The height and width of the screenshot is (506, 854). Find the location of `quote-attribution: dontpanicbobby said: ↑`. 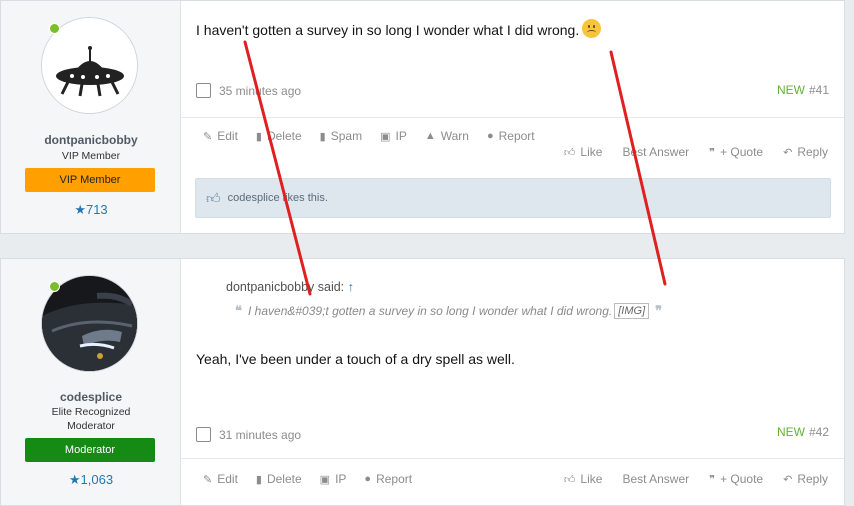

quote-attribution: dontpanicbobby said: ↑ is located at coordinates (290, 287).